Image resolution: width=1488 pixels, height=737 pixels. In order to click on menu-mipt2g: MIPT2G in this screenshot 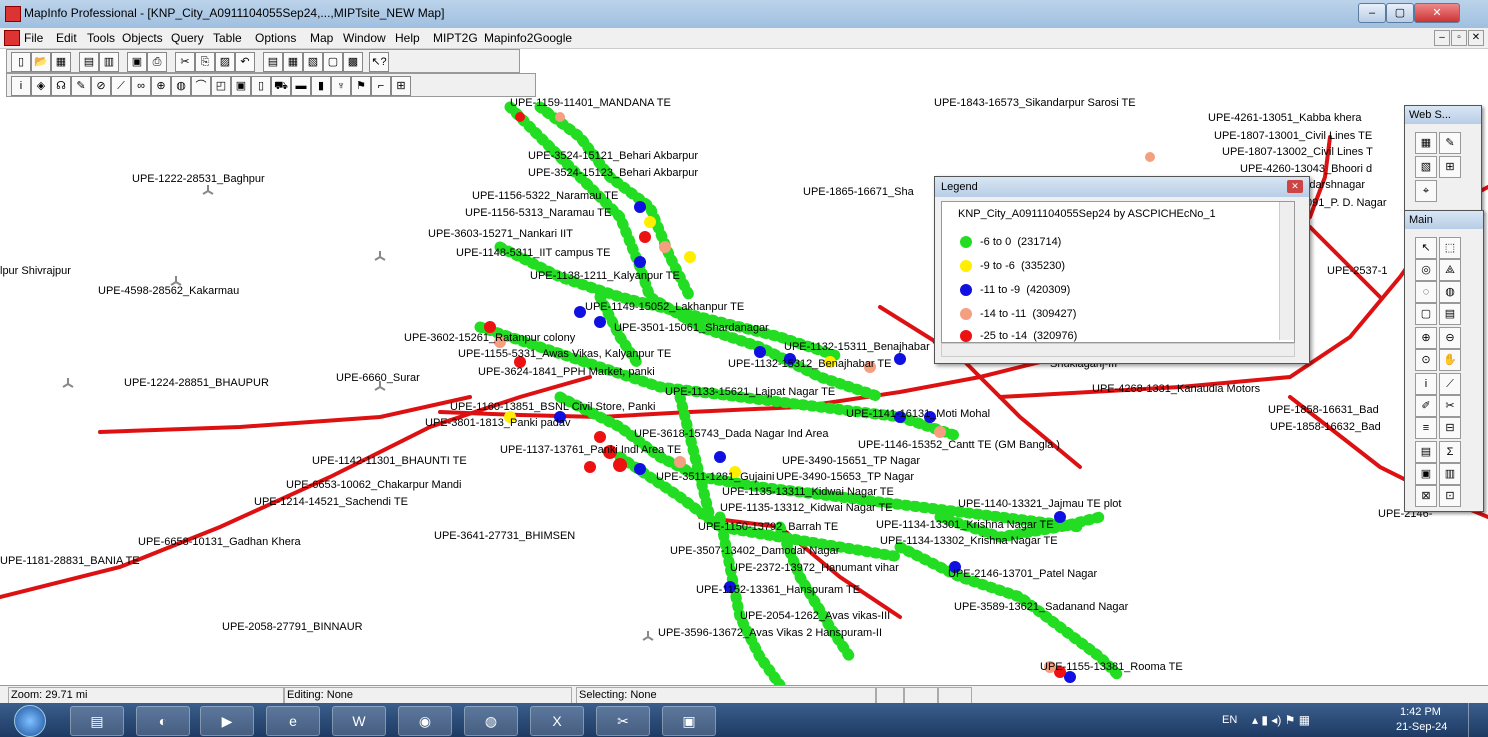, I will do `click(455, 38)`.